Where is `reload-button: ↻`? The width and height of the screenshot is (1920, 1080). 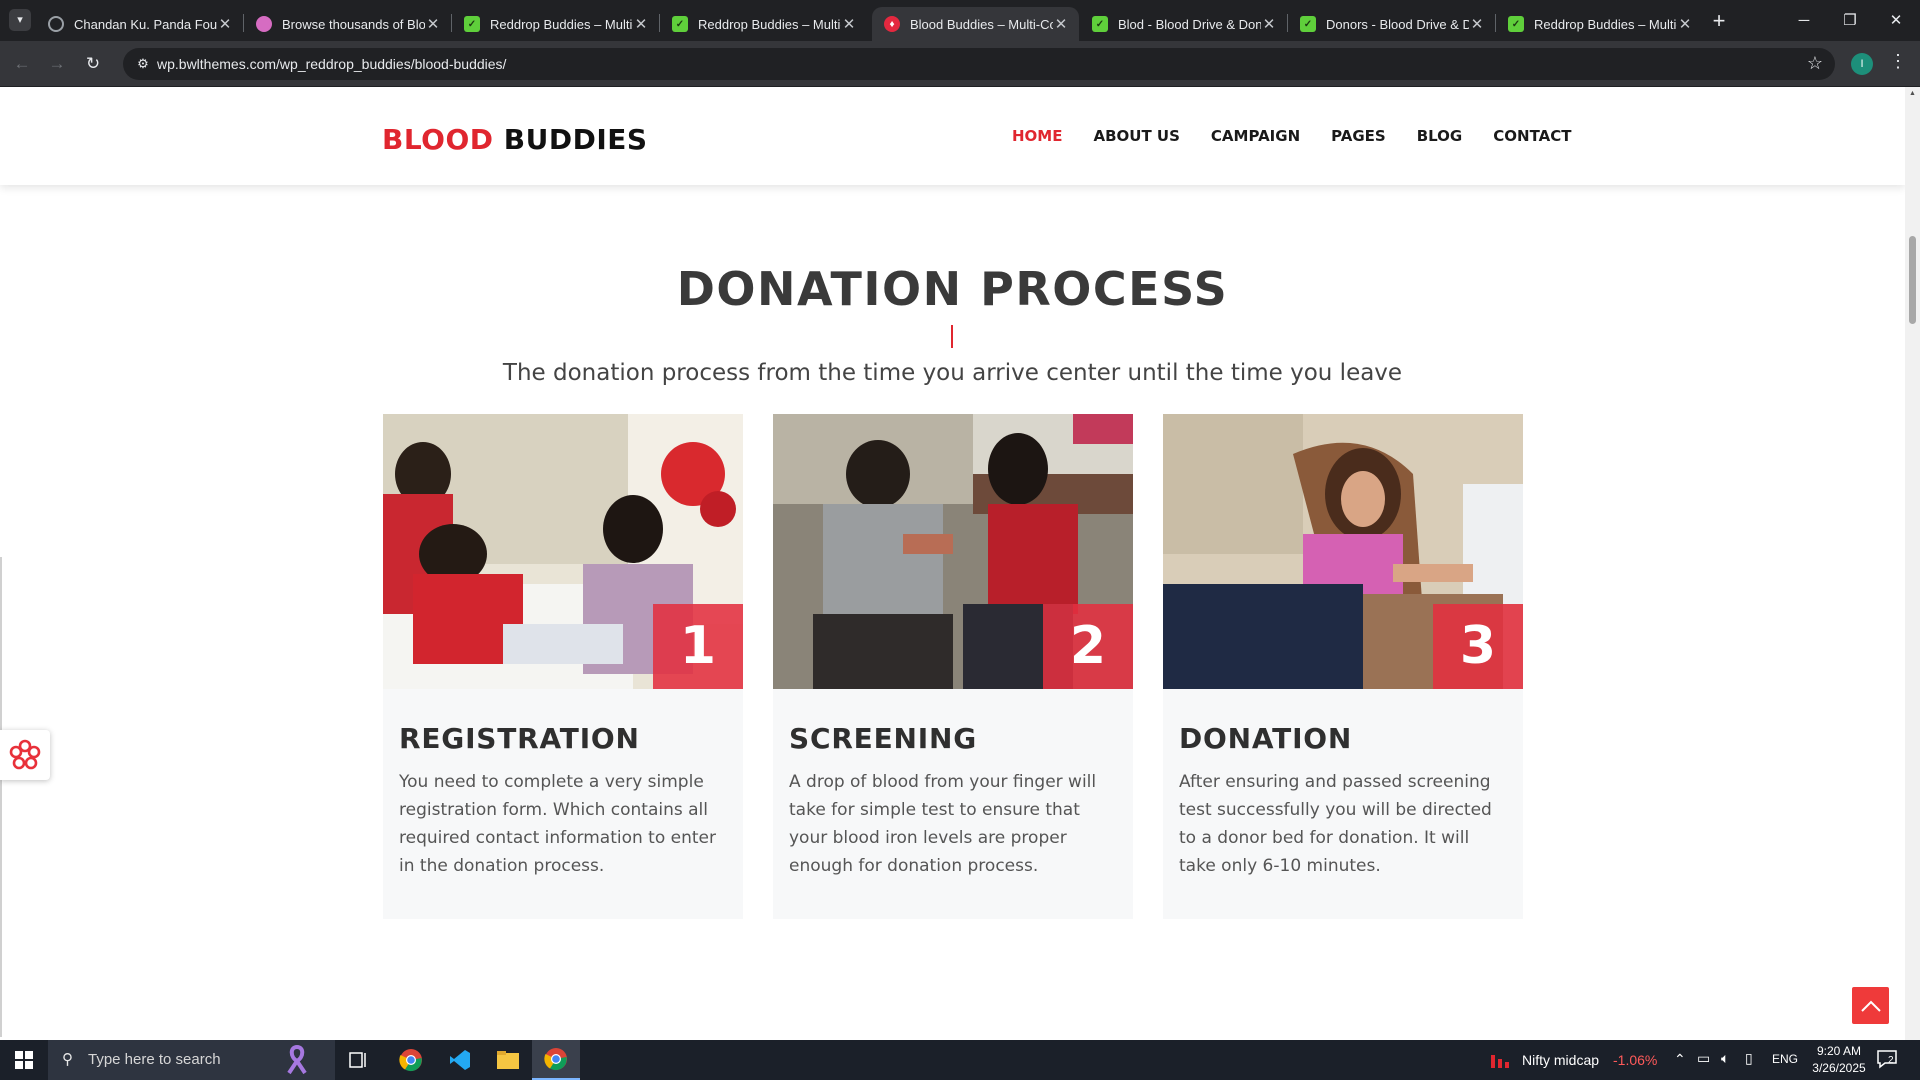
reload-button: ↻ is located at coordinates (93, 64).